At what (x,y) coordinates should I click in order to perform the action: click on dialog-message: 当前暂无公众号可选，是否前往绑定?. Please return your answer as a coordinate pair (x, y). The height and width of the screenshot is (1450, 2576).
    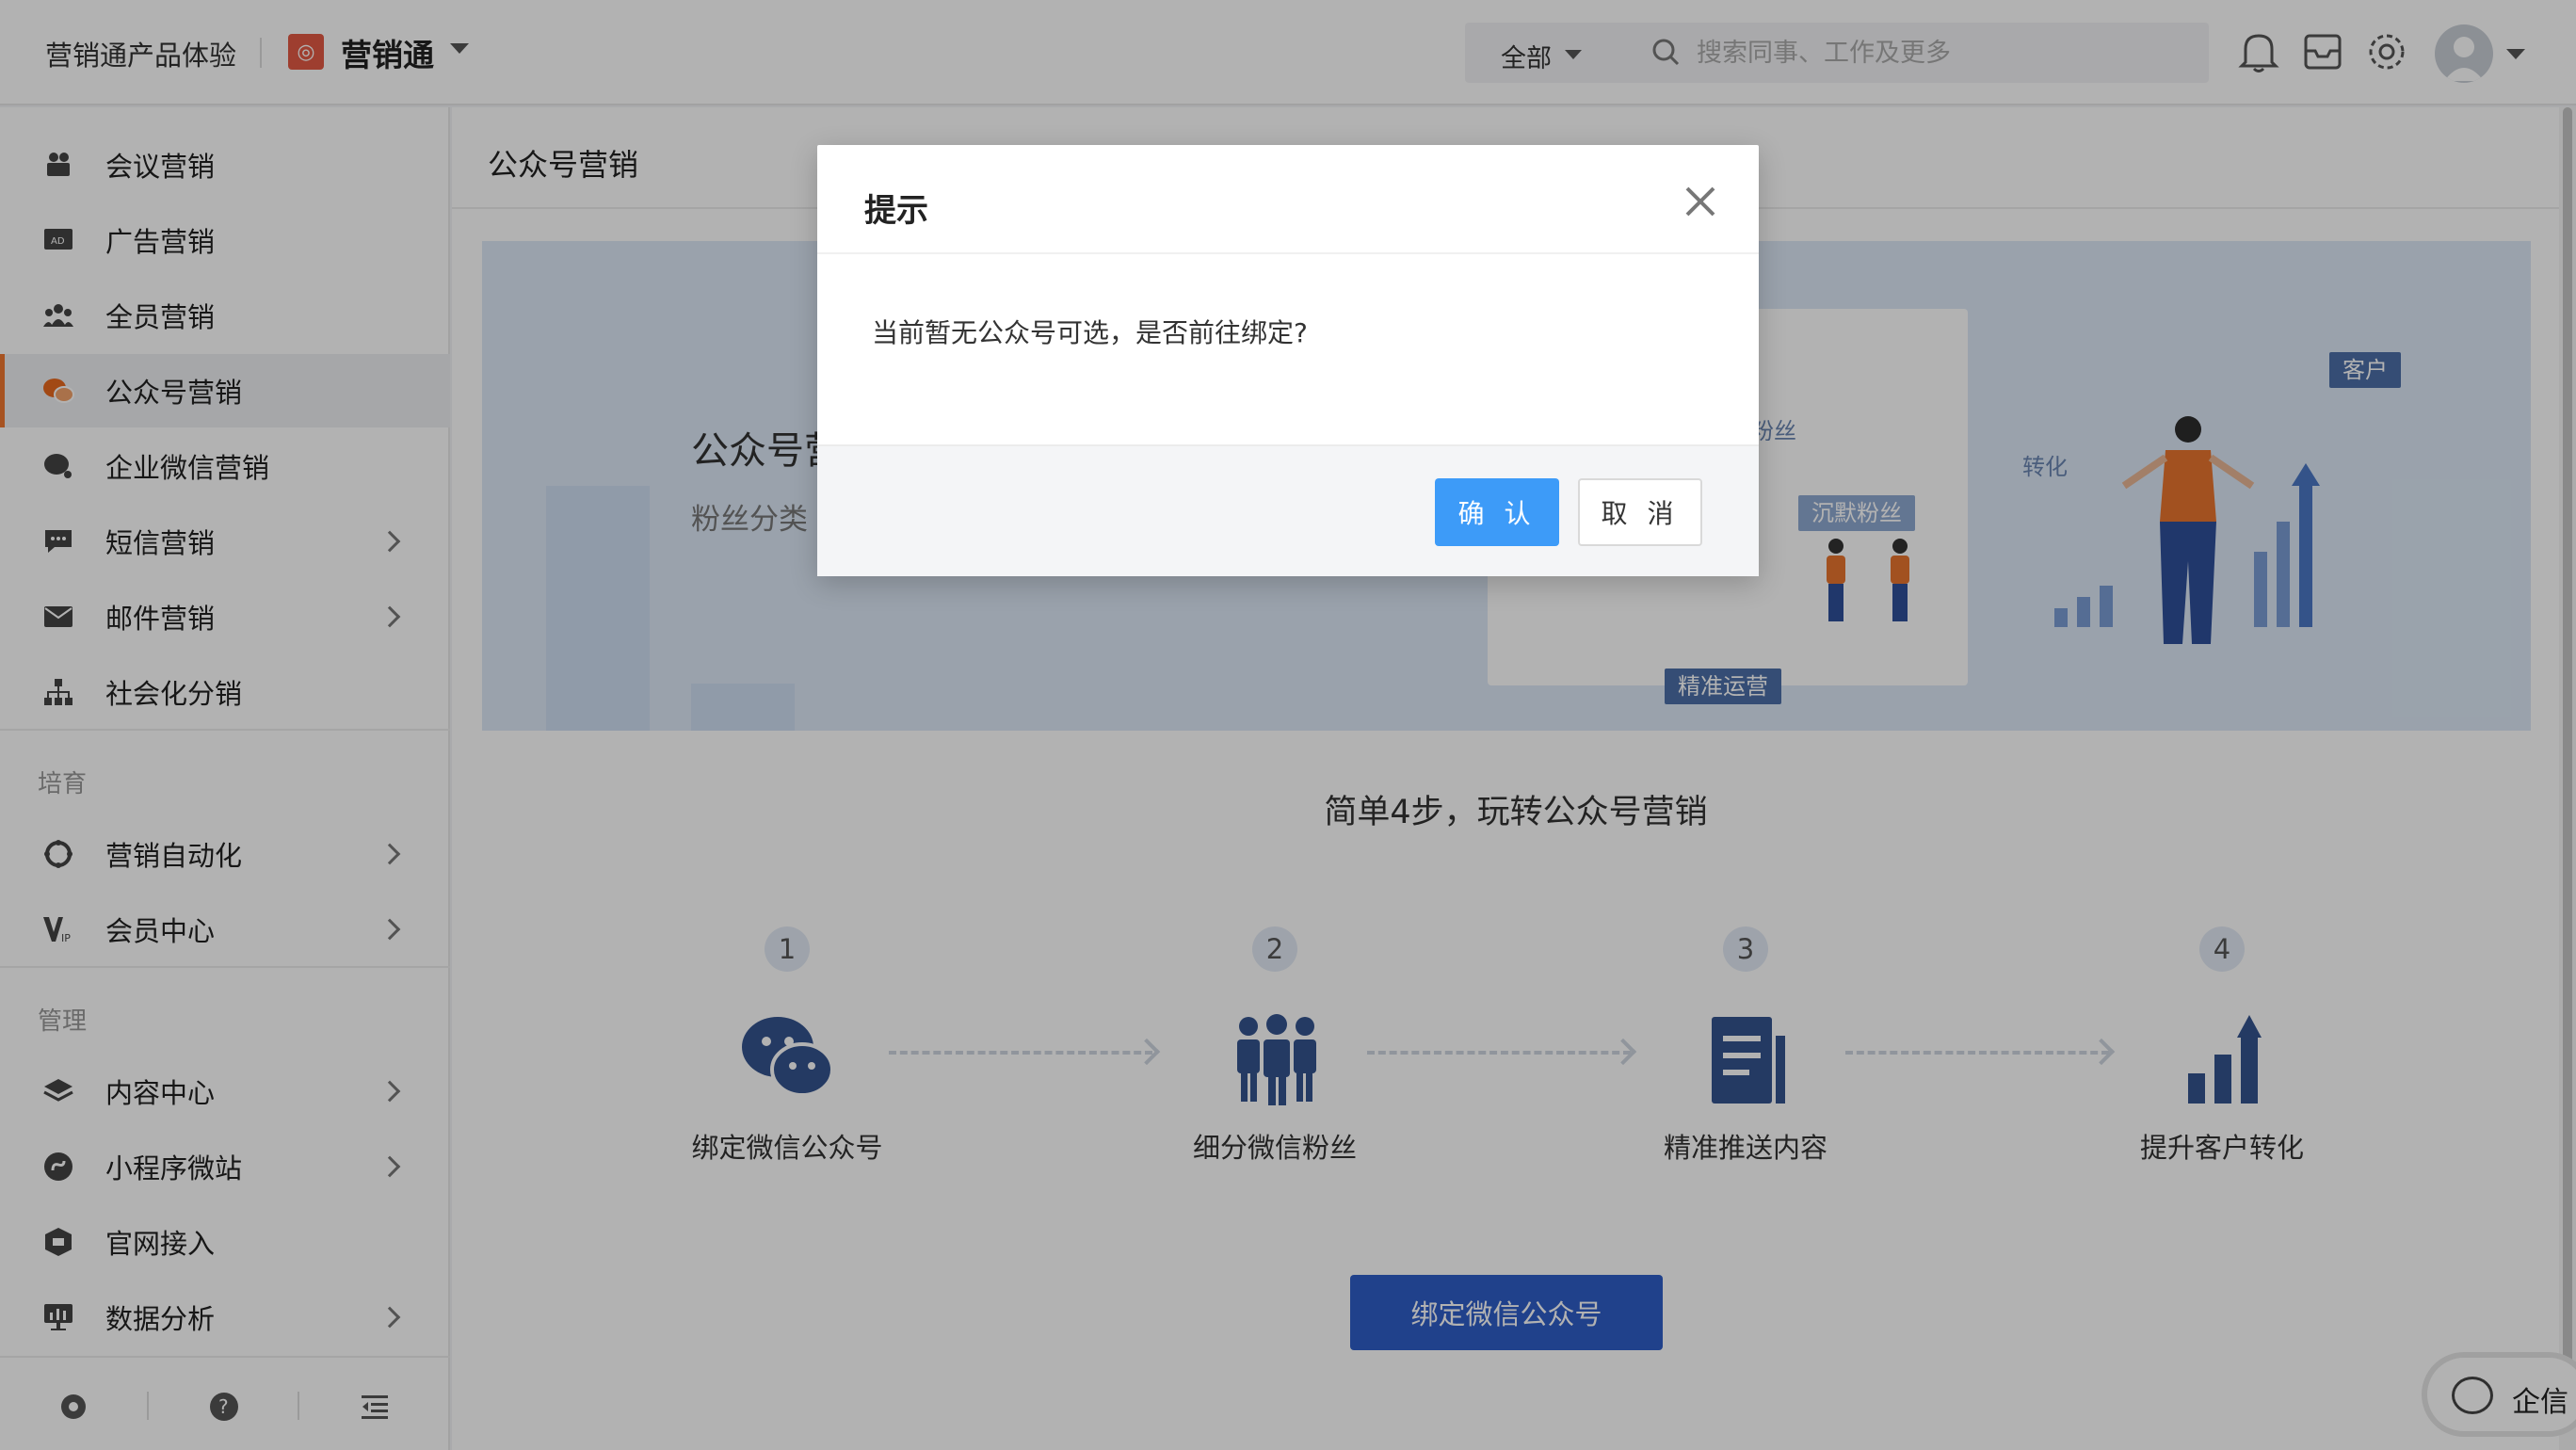
    Looking at the image, I should click on (1090, 332).